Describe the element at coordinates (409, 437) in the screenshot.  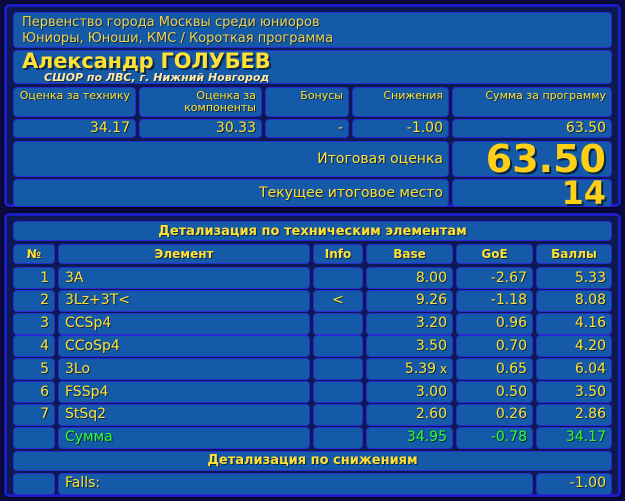
I see `tech-total-base: 34.95` at that location.